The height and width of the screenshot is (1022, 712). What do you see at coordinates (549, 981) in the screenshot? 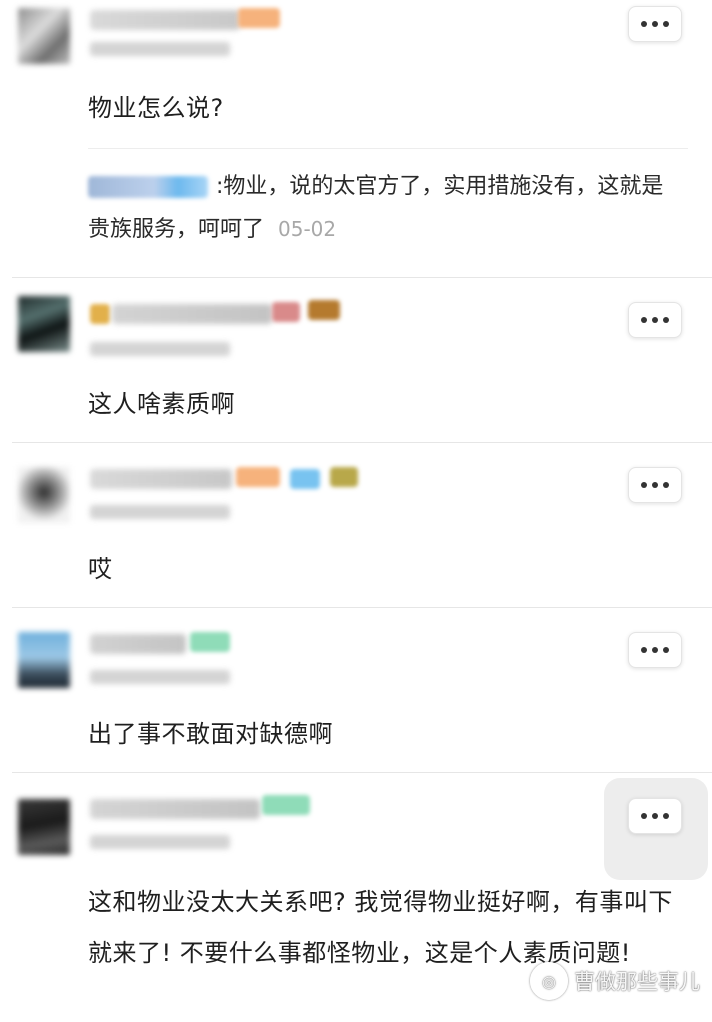
I see `wechat-logo-icon: ◎` at bounding box center [549, 981].